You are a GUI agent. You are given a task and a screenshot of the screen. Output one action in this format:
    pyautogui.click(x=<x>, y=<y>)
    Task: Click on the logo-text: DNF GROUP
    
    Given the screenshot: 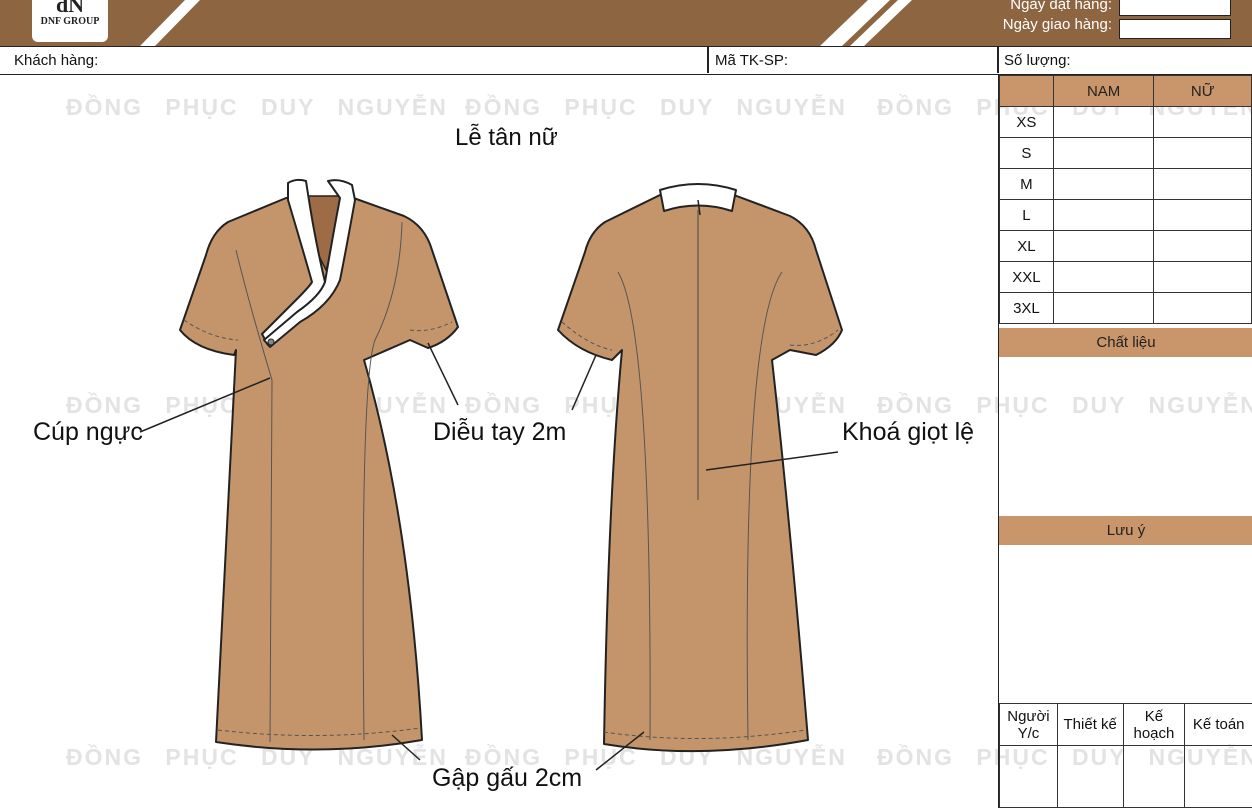 What is the action you would take?
    pyautogui.click(x=70, y=21)
    